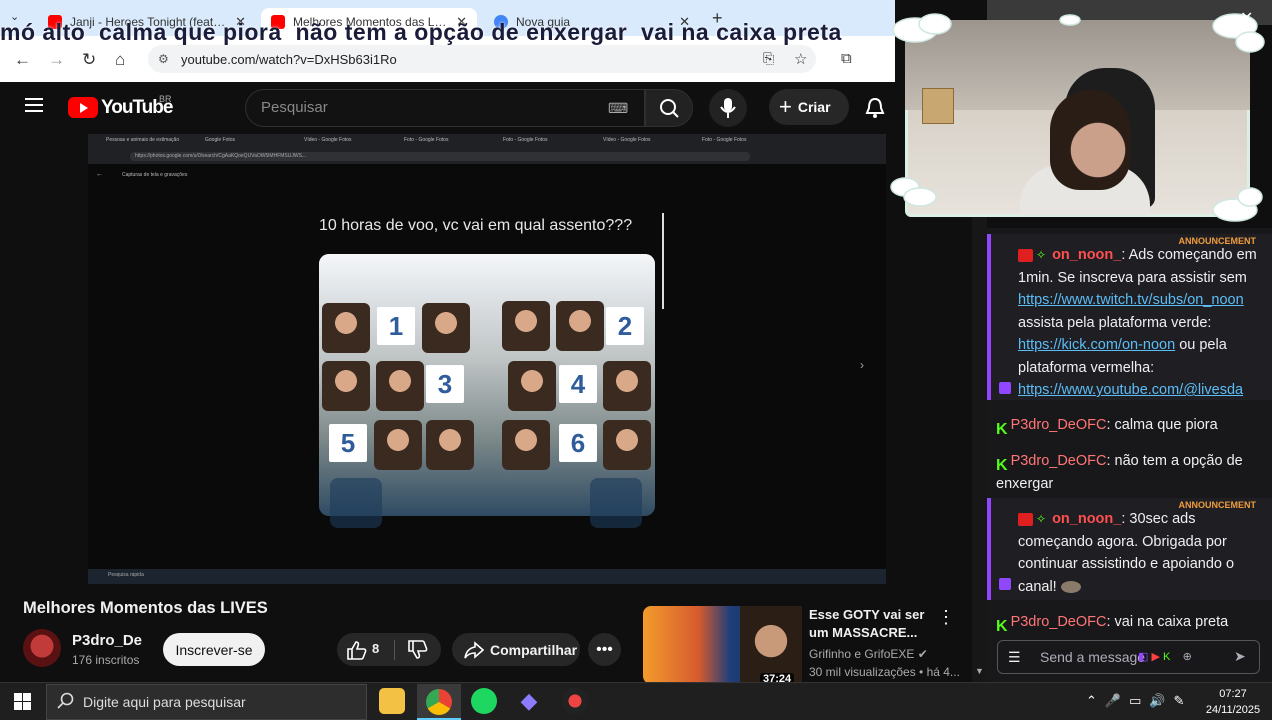 This screenshot has width=1272, height=720. Describe the element at coordinates (1131, 300) in the screenshot. I see `chat-link: https://www.twitch.tv/subs/on_noon` at that location.